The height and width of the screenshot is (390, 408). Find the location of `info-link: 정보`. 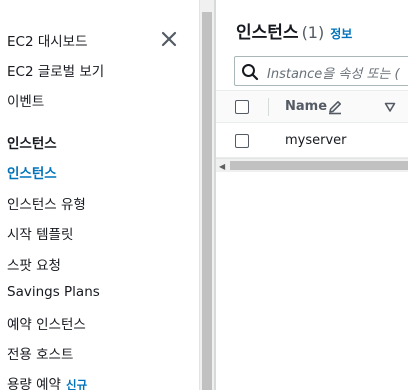

info-link: 정보 is located at coordinates (341, 34).